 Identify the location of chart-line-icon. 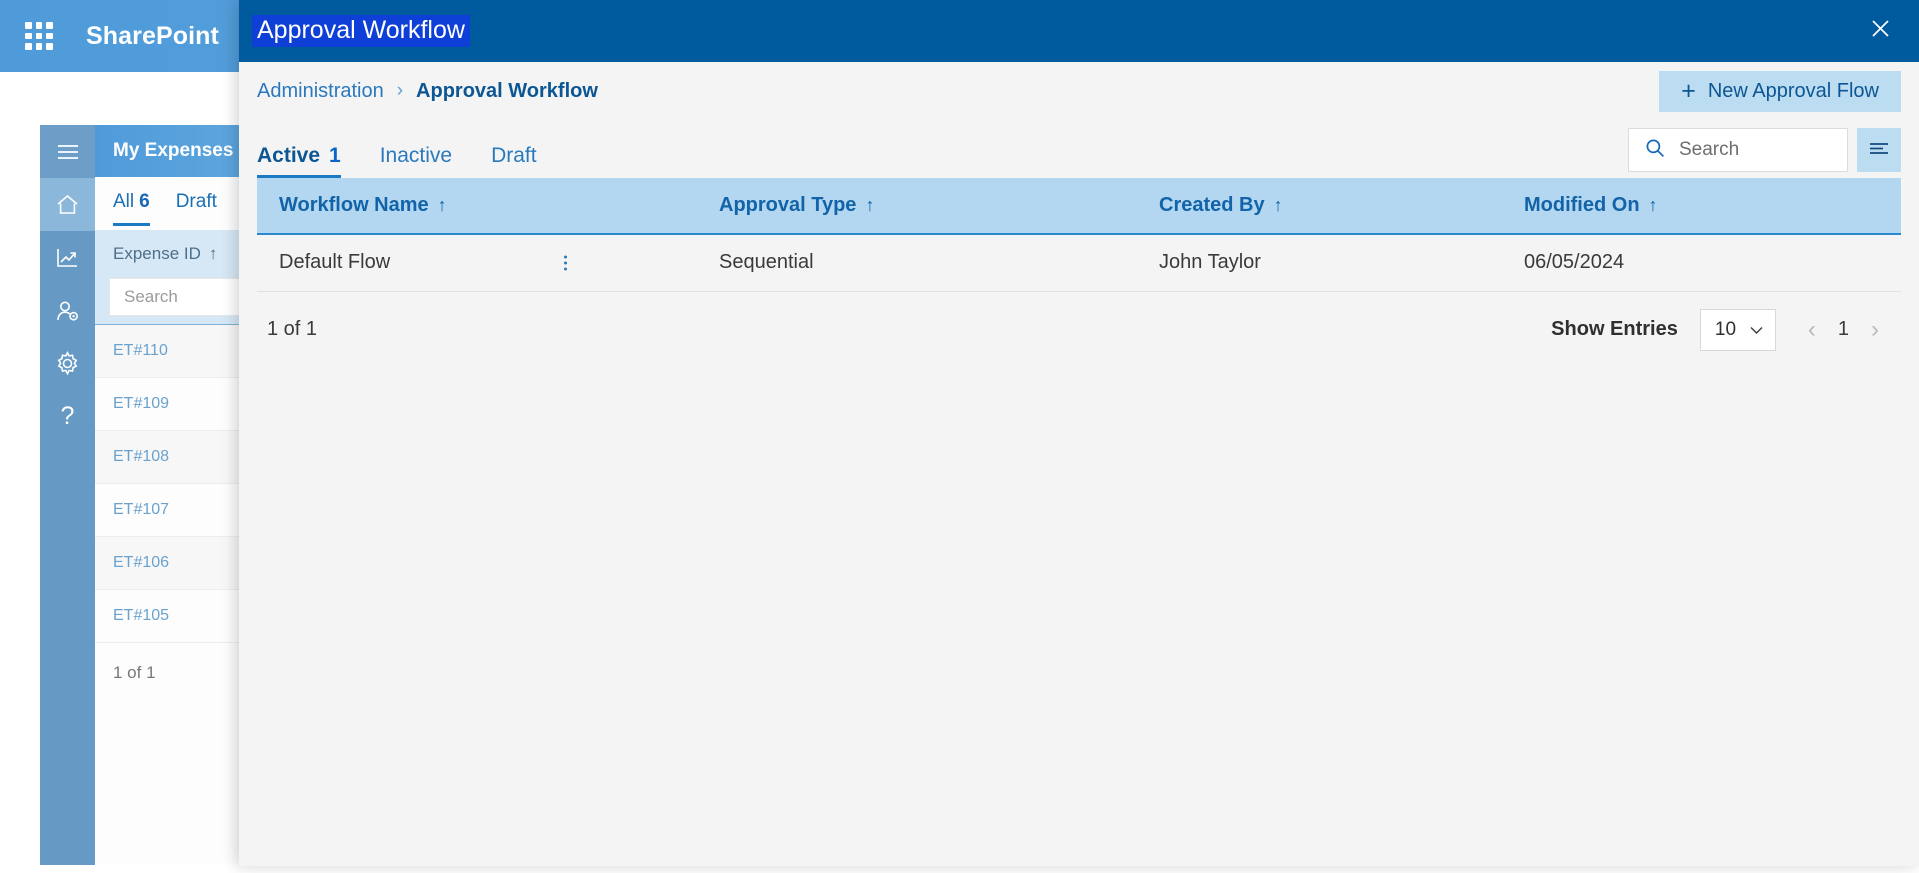
(67, 257).